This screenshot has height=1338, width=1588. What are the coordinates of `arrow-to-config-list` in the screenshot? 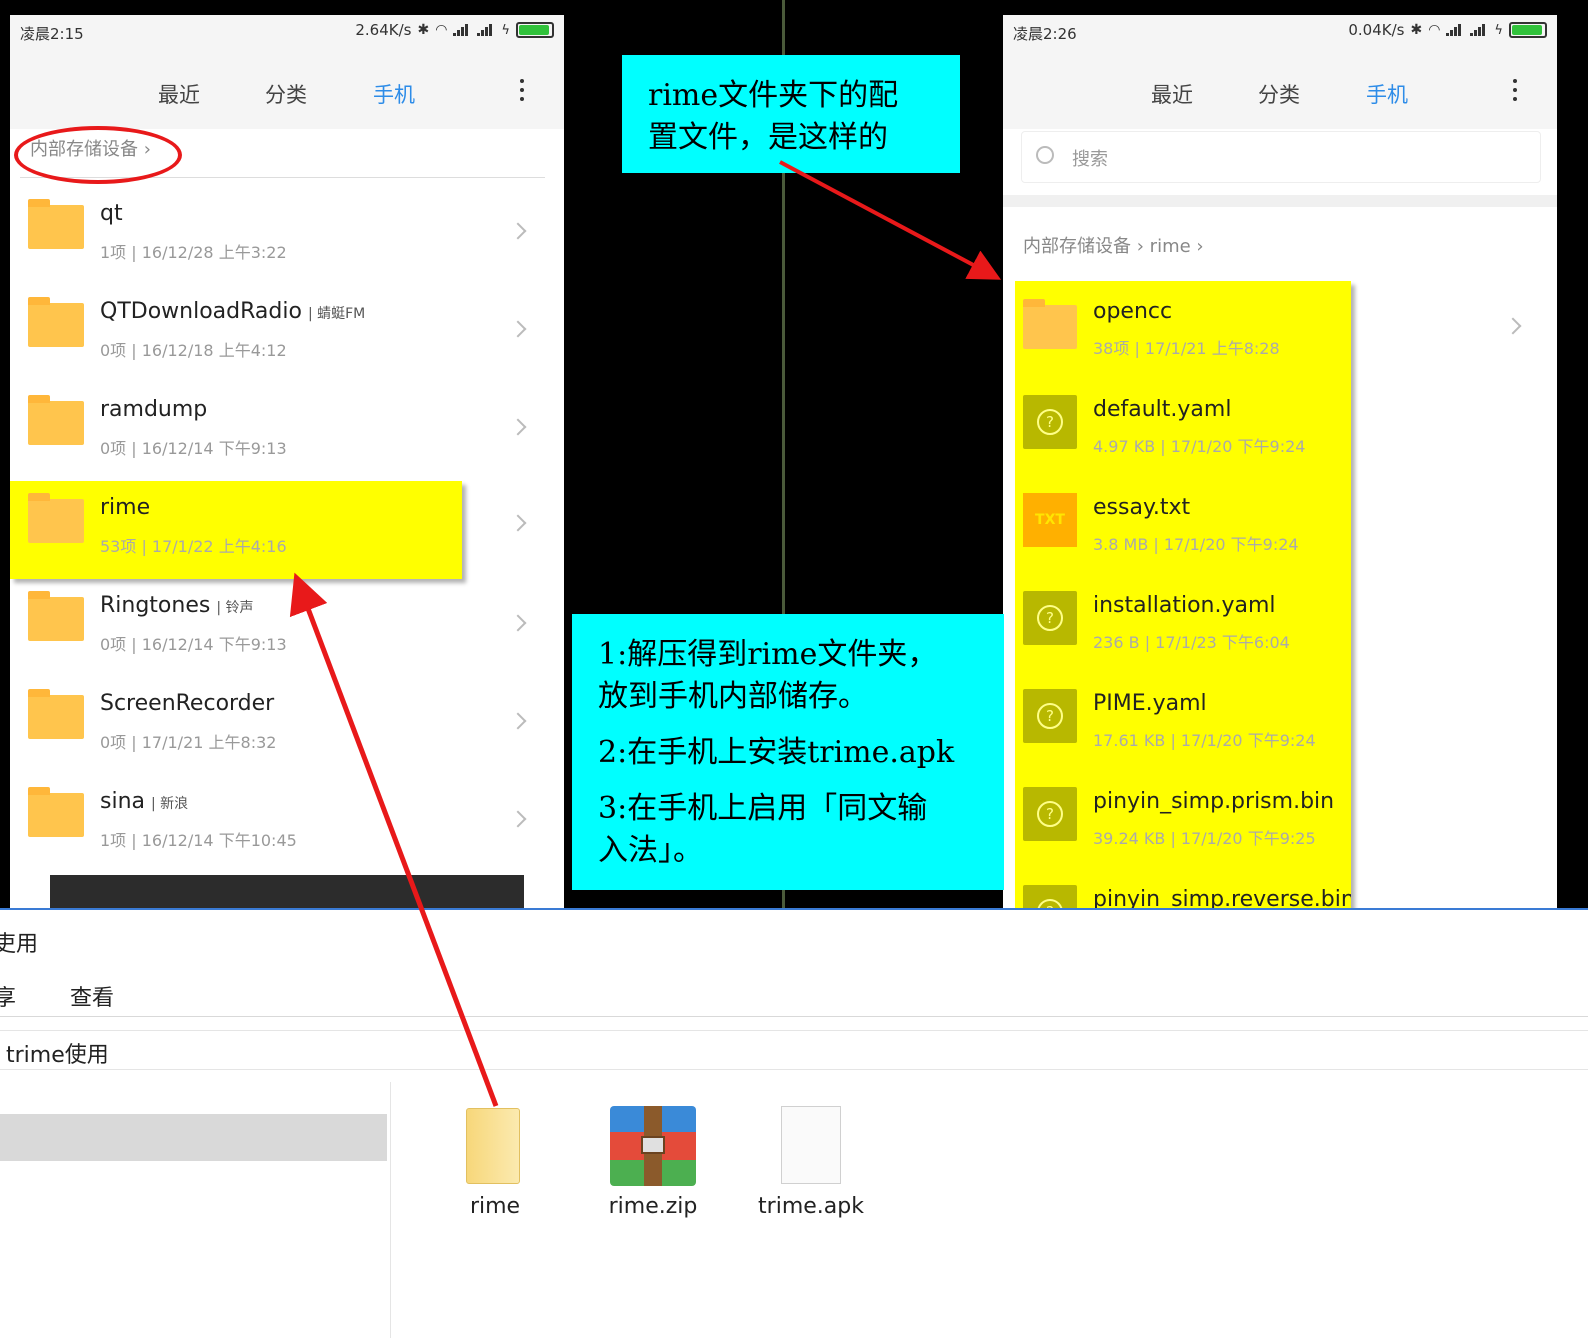 It's located at (890, 220).